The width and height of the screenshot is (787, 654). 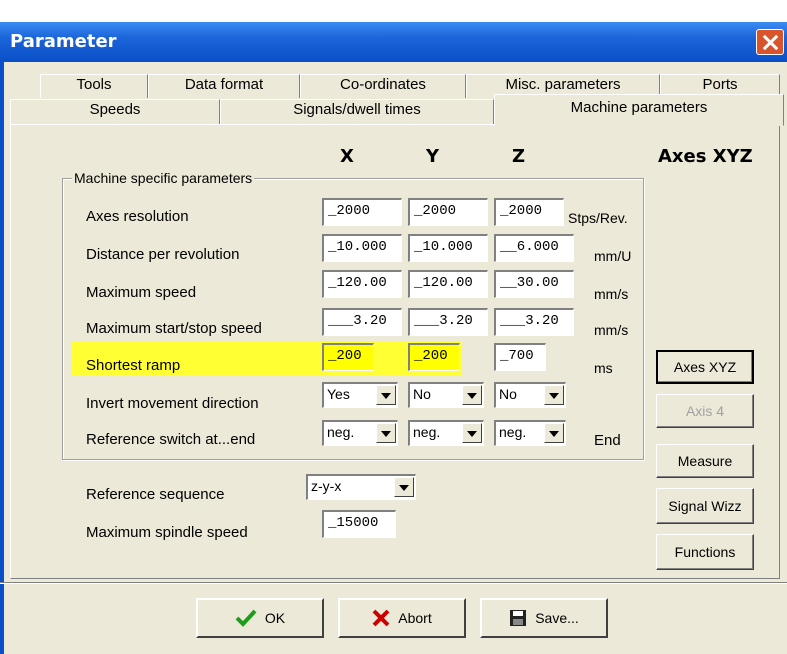 What do you see at coordinates (530, 433) in the screenshot?
I see `refswitch-z-select: neg.` at bounding box center [530, 433].